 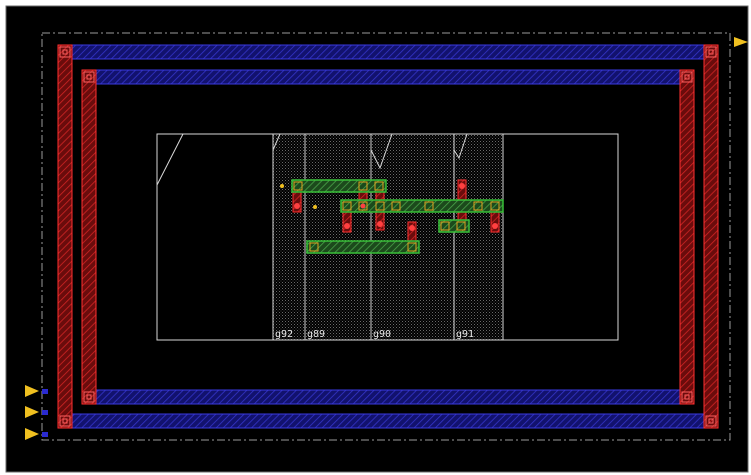 I want to click on instance-g92, so click(x=289, y=237).